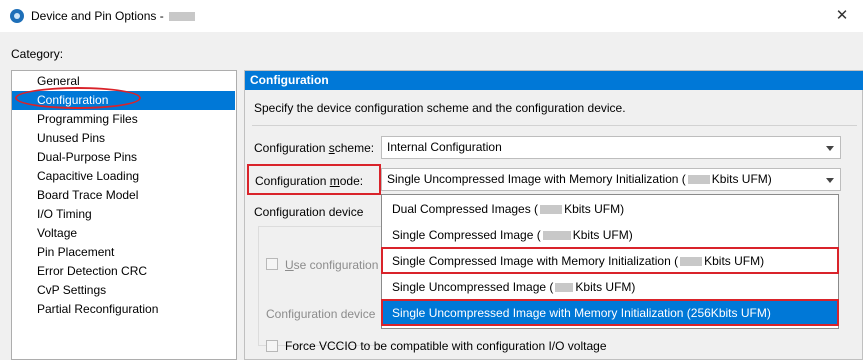 This screenshot has height=360, width=863. What do you see at coordinates (610, 209) in the screenshot?
I see `dropdown-option: Dual Compressed Images (Kbits UFM)` at bounding box center [610, 209].